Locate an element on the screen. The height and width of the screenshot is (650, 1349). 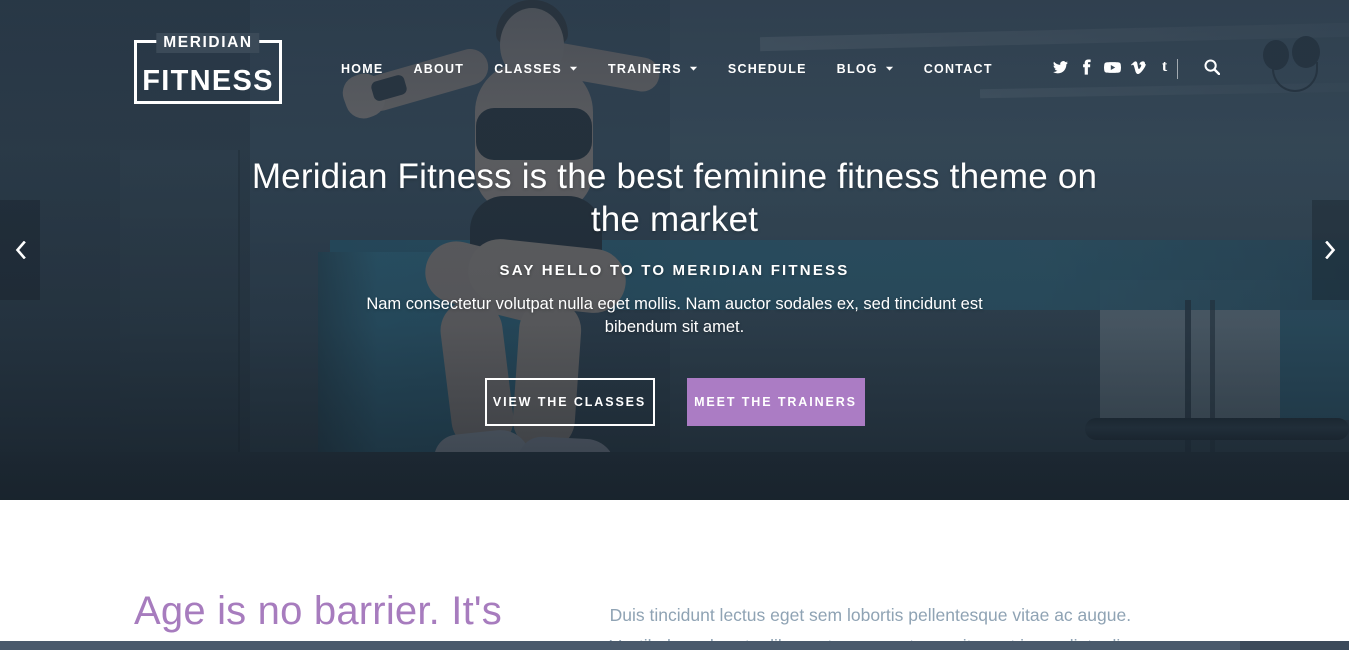
nav-item-classes: CLASSES is located at coordinates (536, 69).